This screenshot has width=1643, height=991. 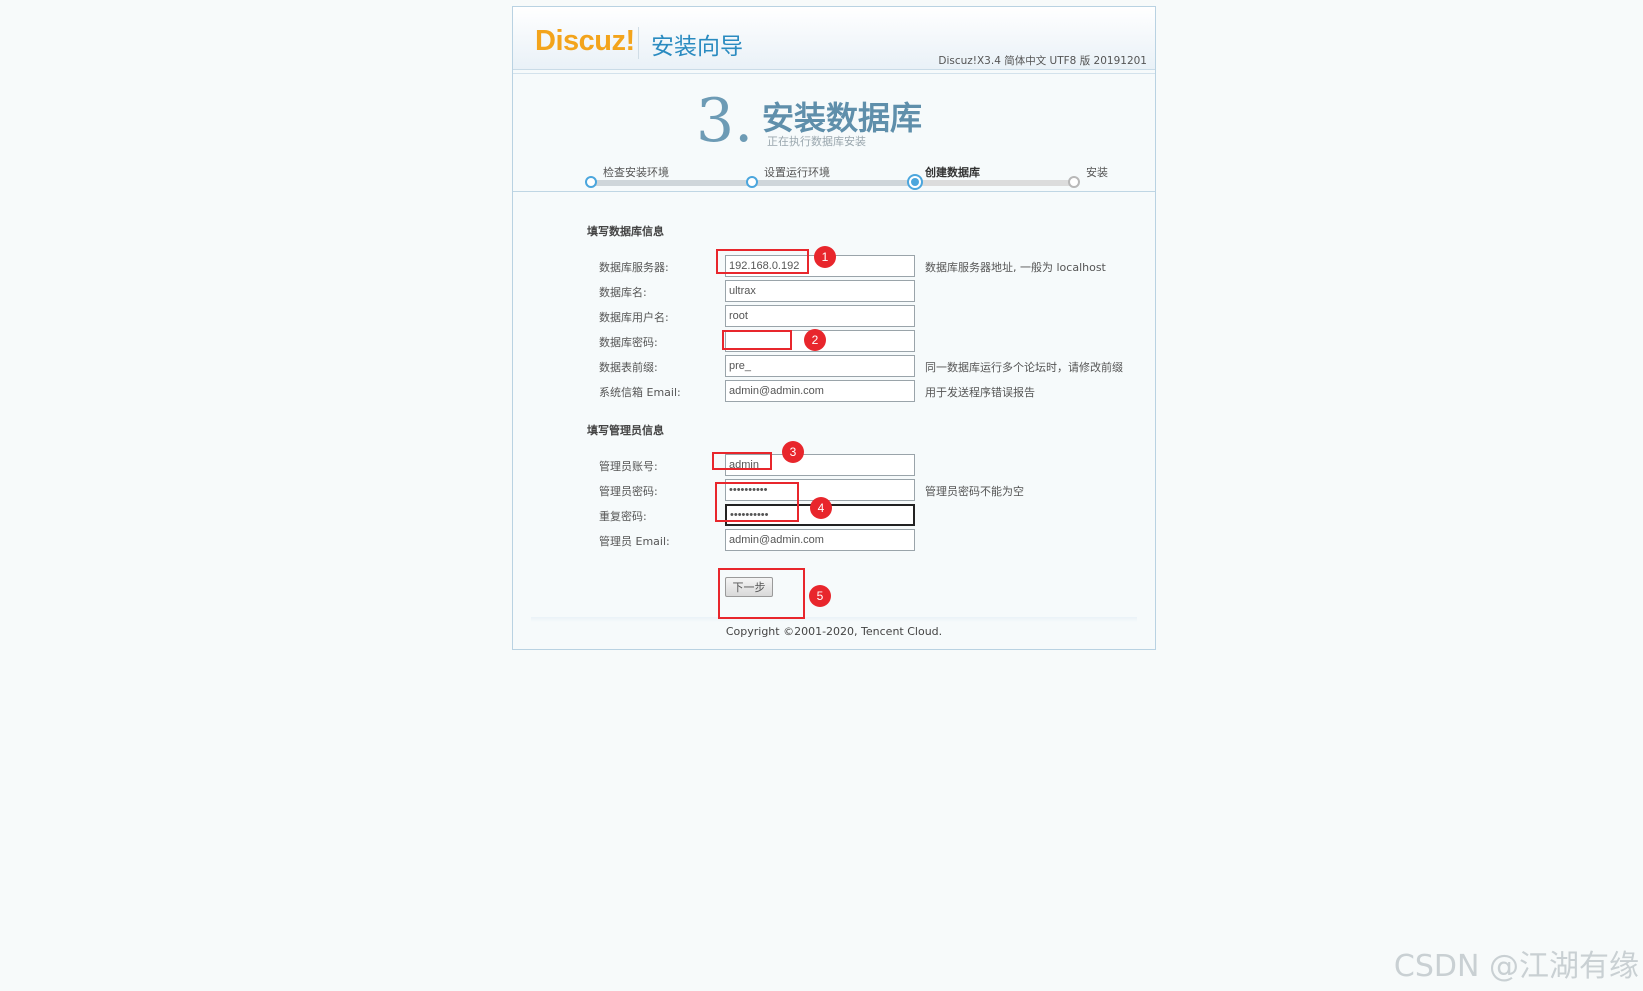 I want to click on header-divider, so click(x=834, y=73).